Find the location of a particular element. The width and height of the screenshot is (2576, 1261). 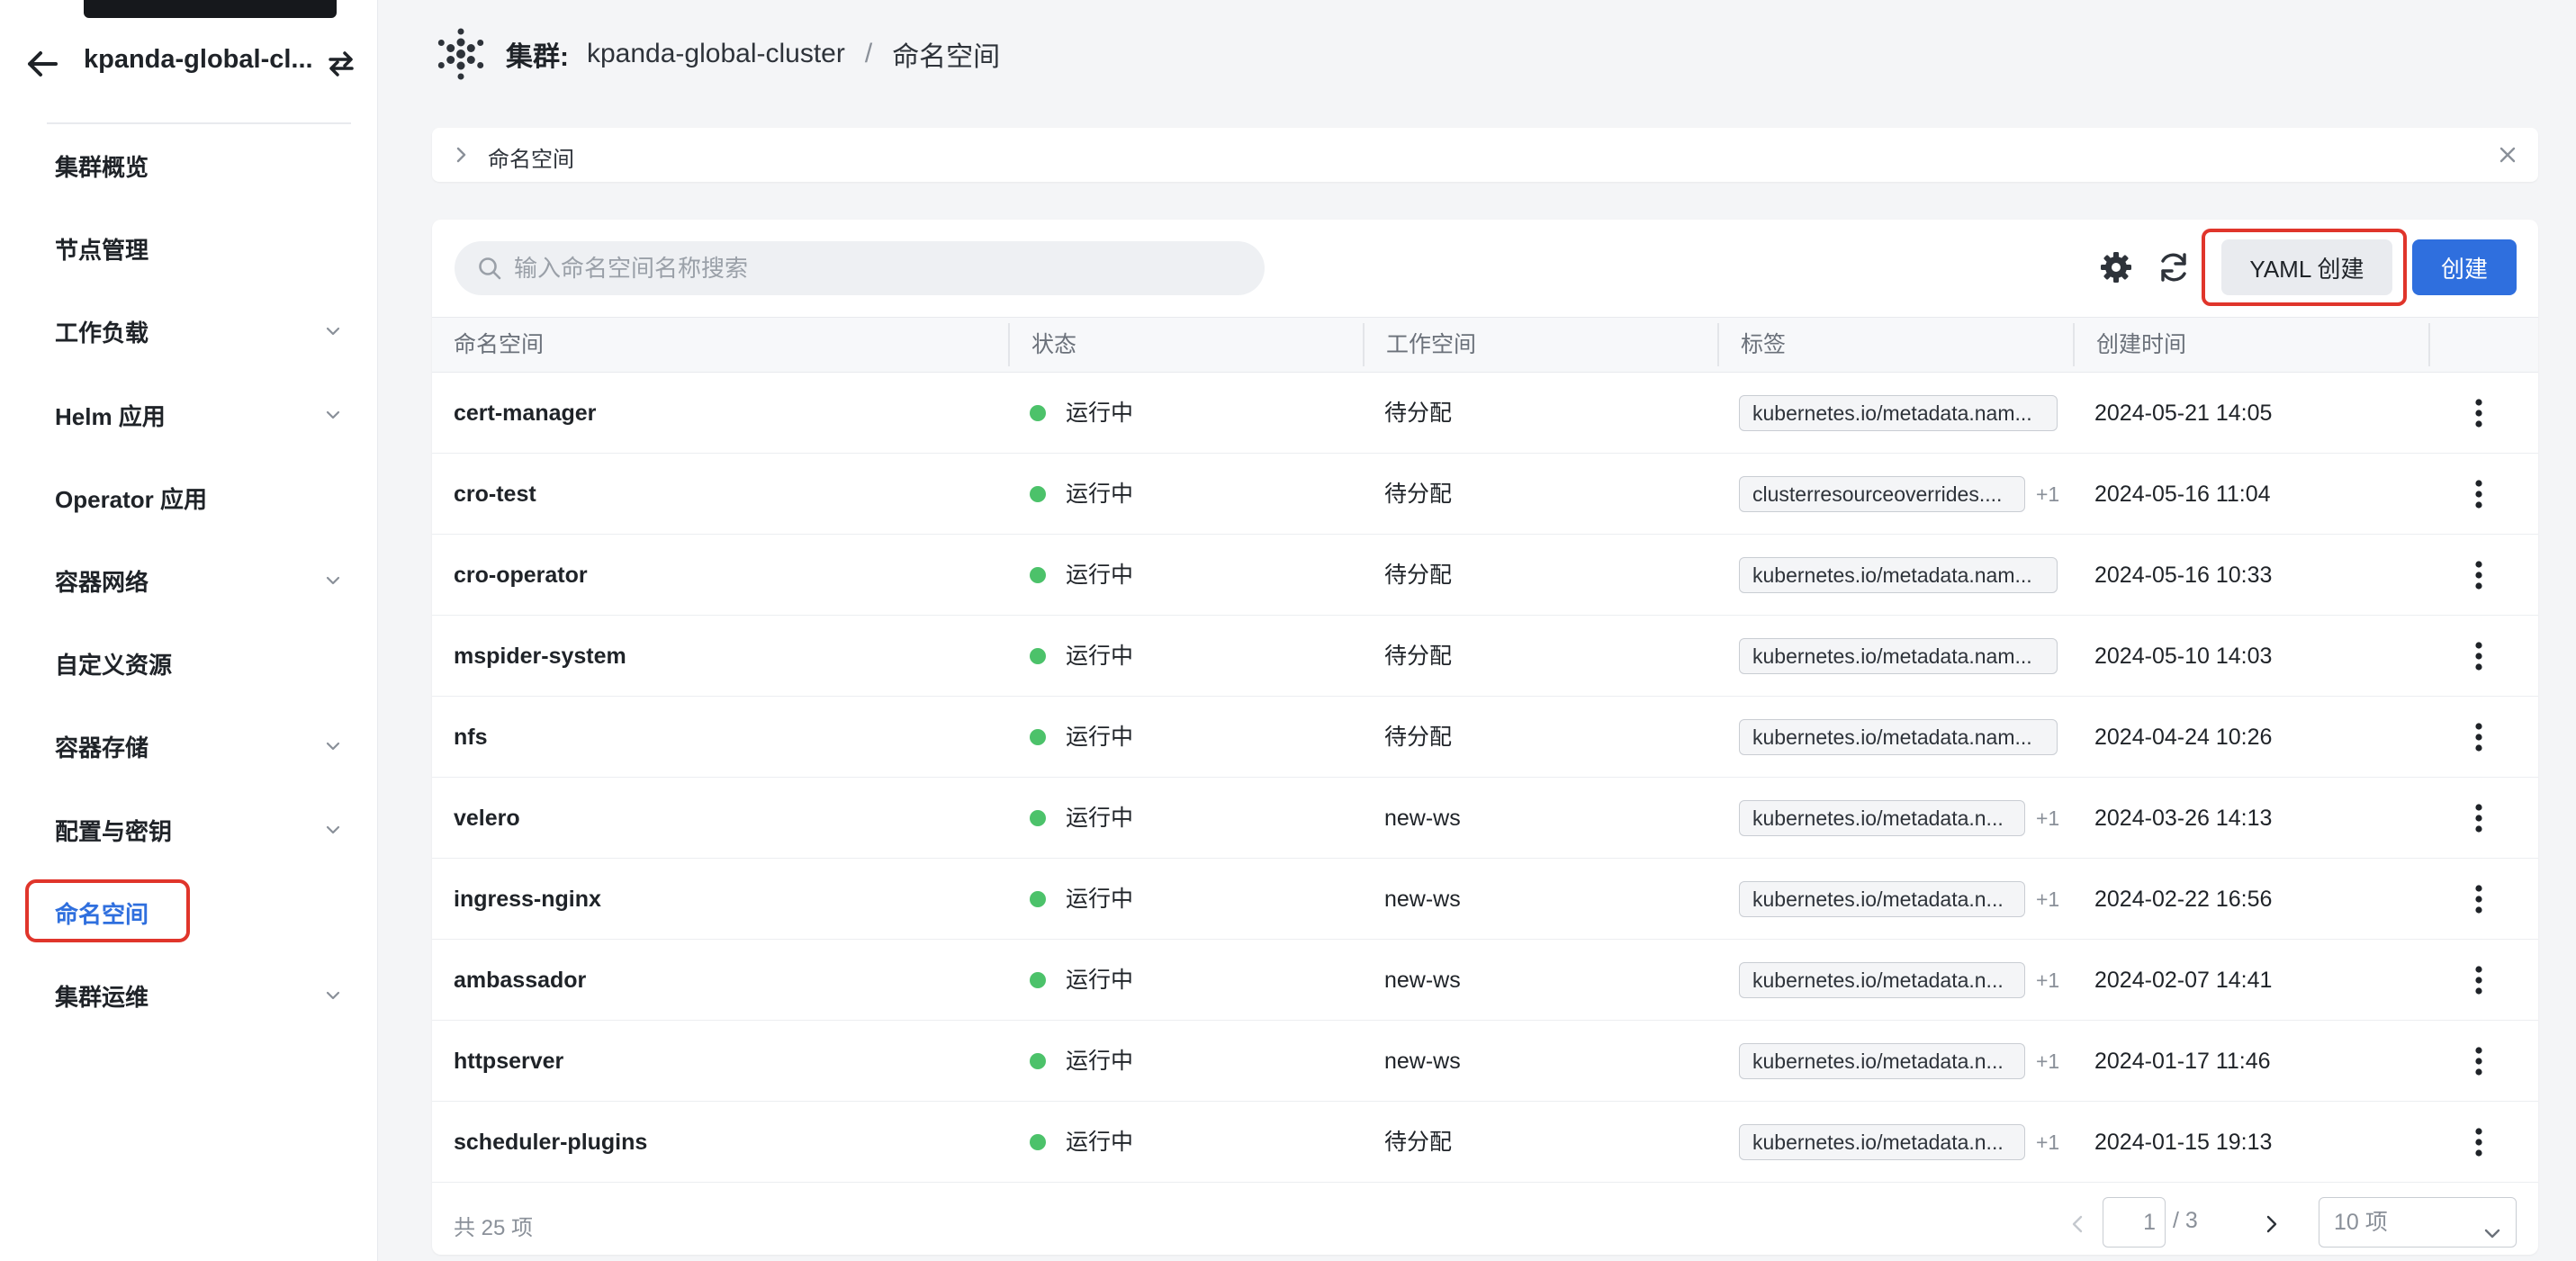

namespace-name-link: ambassador is located at coordinates (520, 980).